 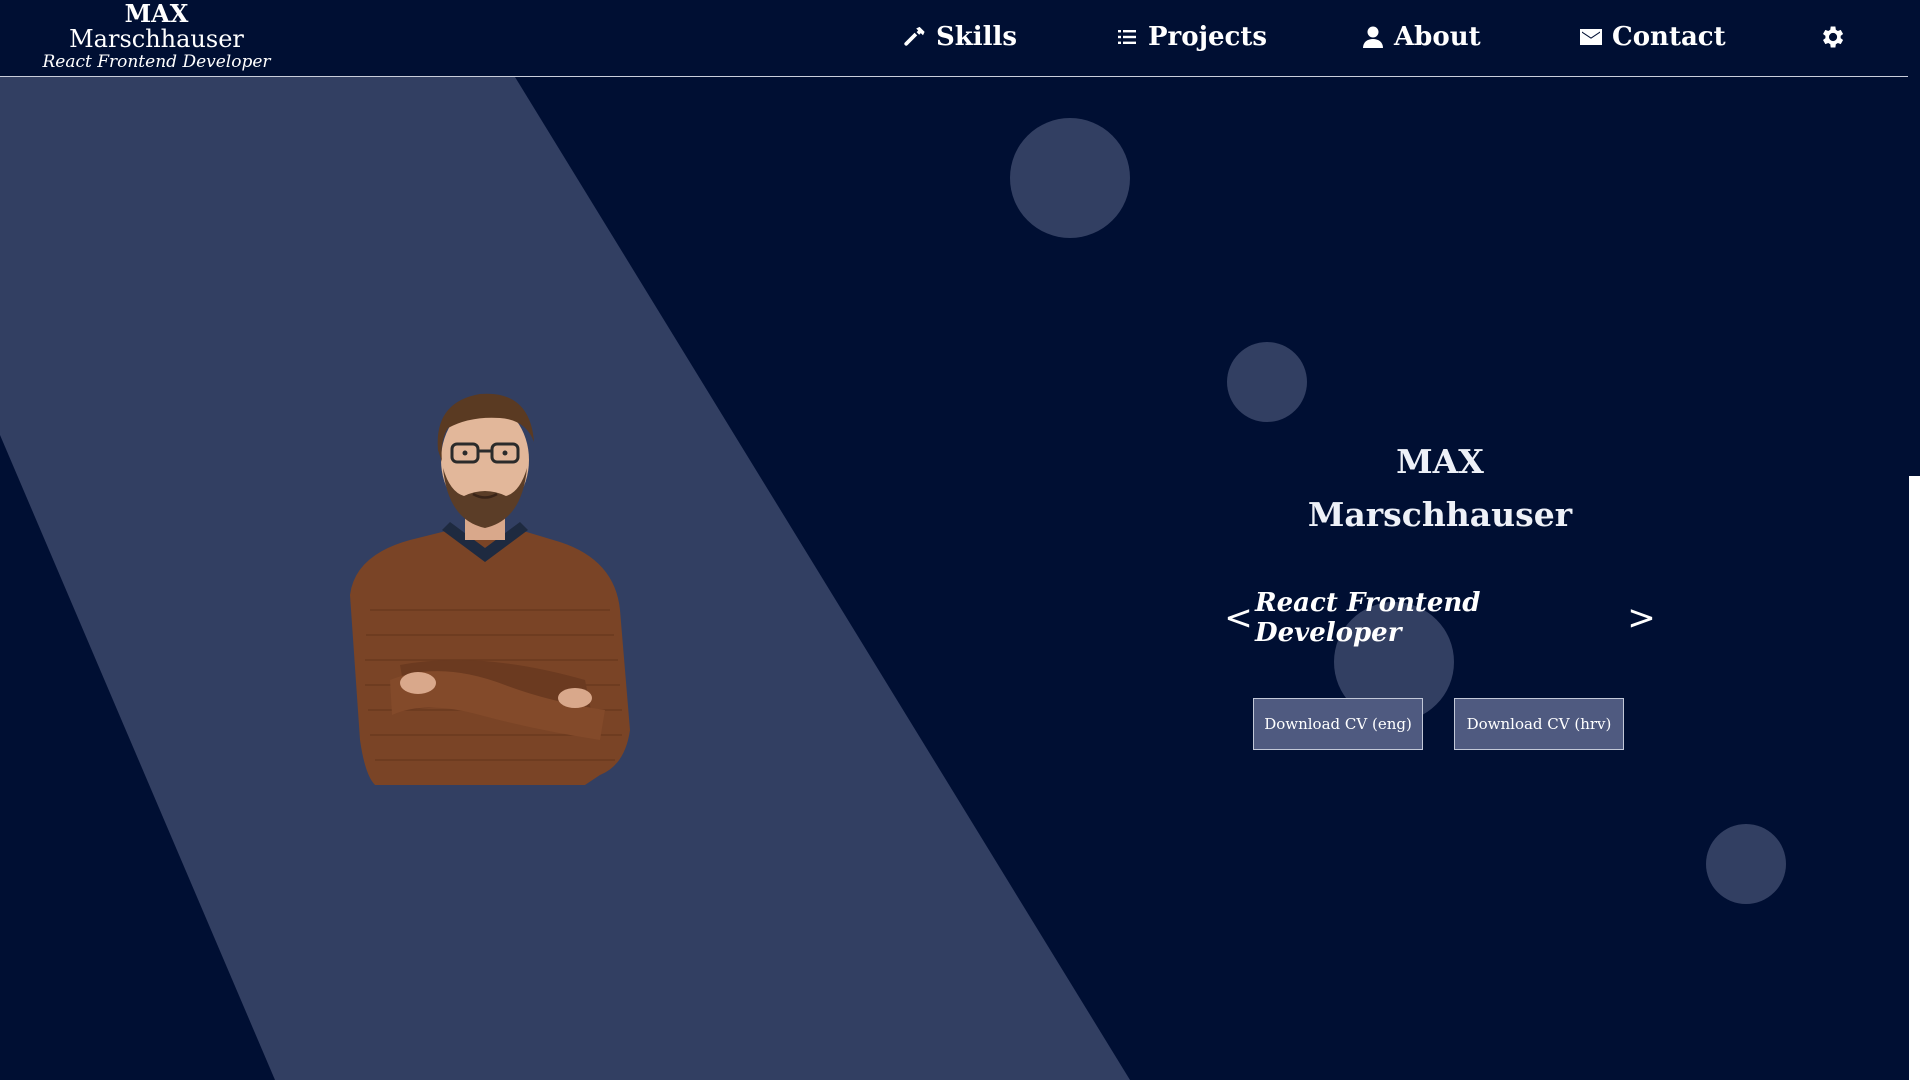 What do you see at coordinates (156, 14) in the screenshot?
I see `brand-first-name: MAX` at bounding box center [156, 14].